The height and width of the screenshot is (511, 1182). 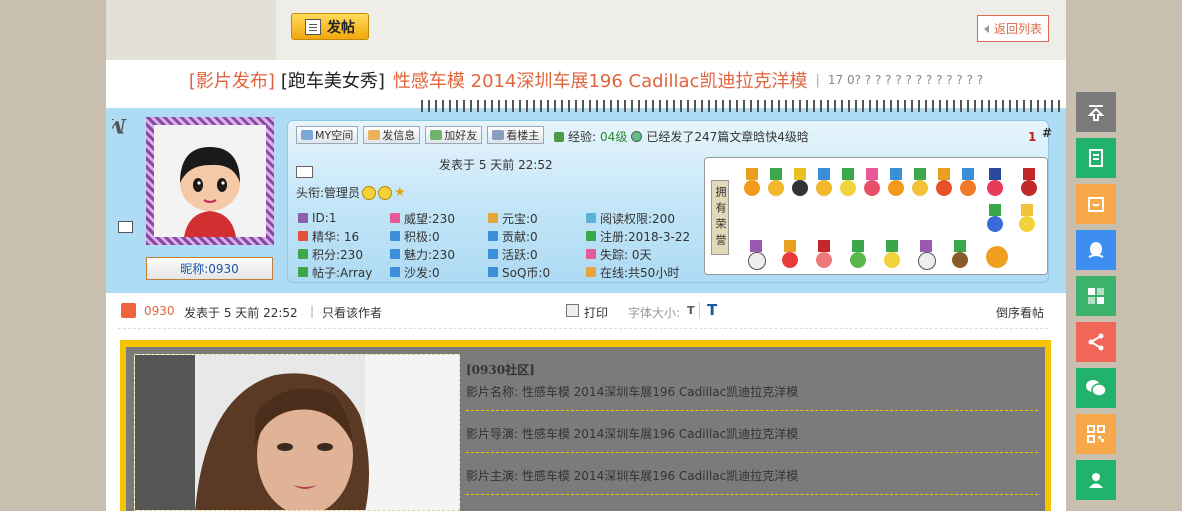 What do you see at coordinates (1096, 296) in the screenshot?
I see `apps-button` at bounding box center [1096, 296].